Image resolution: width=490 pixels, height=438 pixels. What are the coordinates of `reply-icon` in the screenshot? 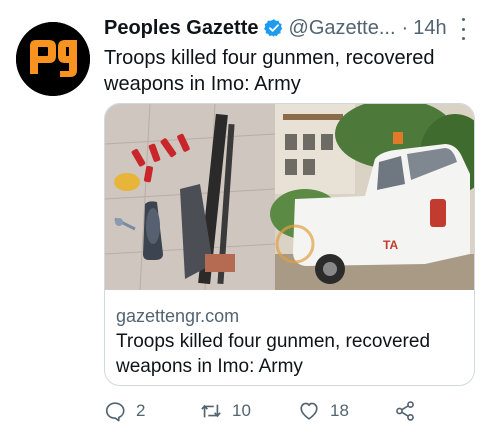 It's located at (115, 412).